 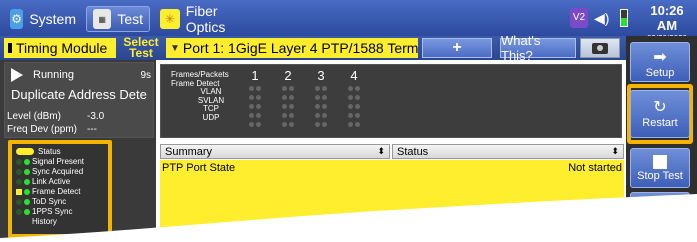 I want to click on tab-system-label: System, so click(x=52, y=19).